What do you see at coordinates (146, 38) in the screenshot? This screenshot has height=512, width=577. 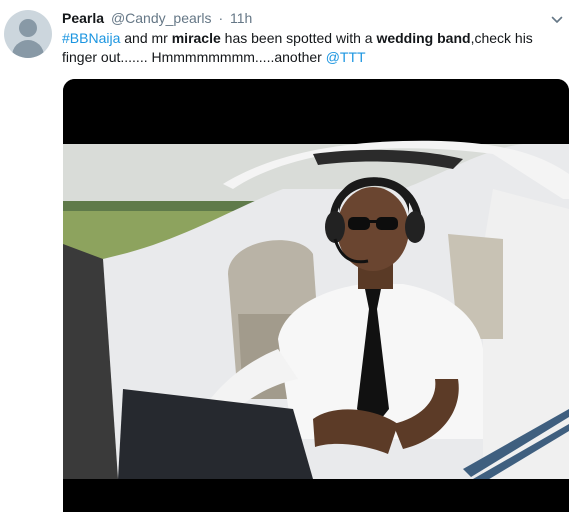 I see `tweet-text-segment: and mr` at bounding box center [146, 38].